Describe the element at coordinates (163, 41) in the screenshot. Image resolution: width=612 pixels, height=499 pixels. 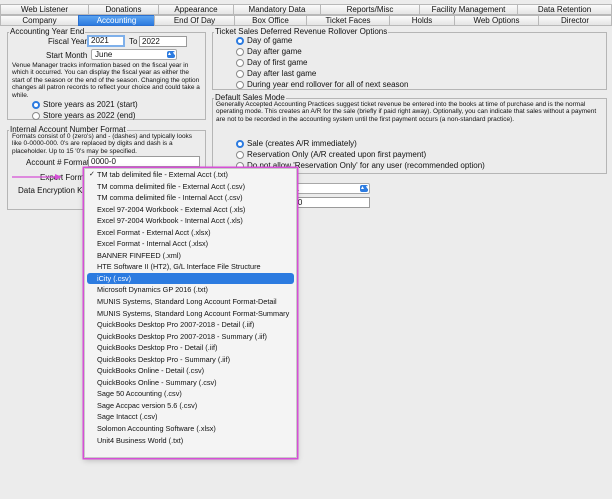
I see `to-year-input: 2022` at that location.